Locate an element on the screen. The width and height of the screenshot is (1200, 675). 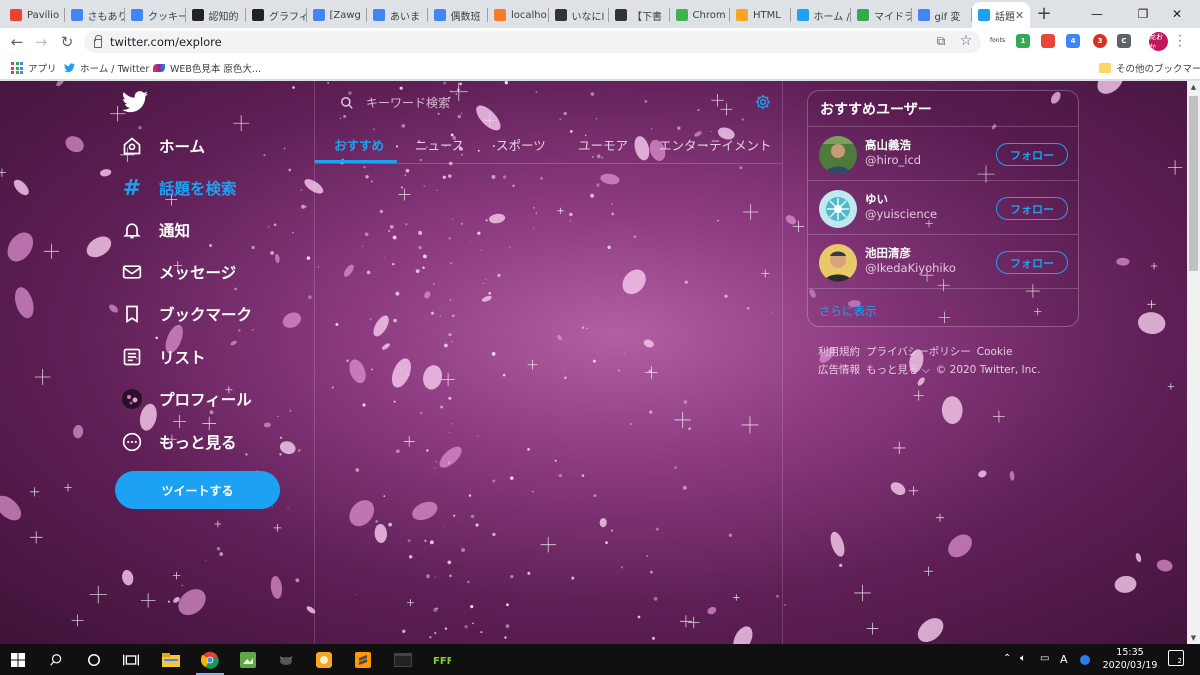
scroll-down-icon: ▼ is located at coordinates (1193, 638).